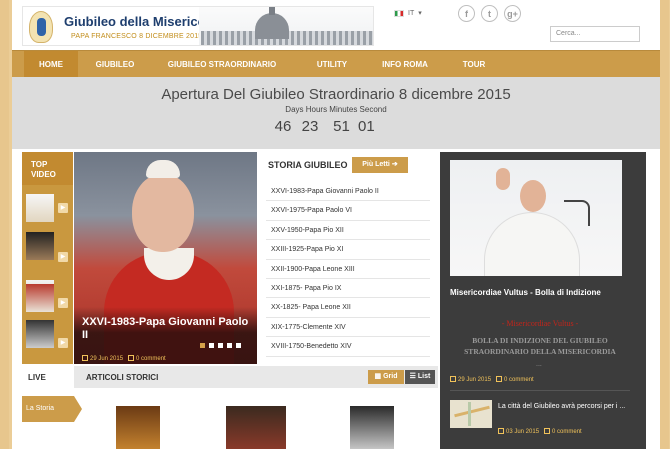  What do you see at coordinates (137, 36) in the screenshot?
I see `logo-subtitle: PAPA FRANCESCO 8 DICEMBRE 2015` at bounding box center [137, 36].